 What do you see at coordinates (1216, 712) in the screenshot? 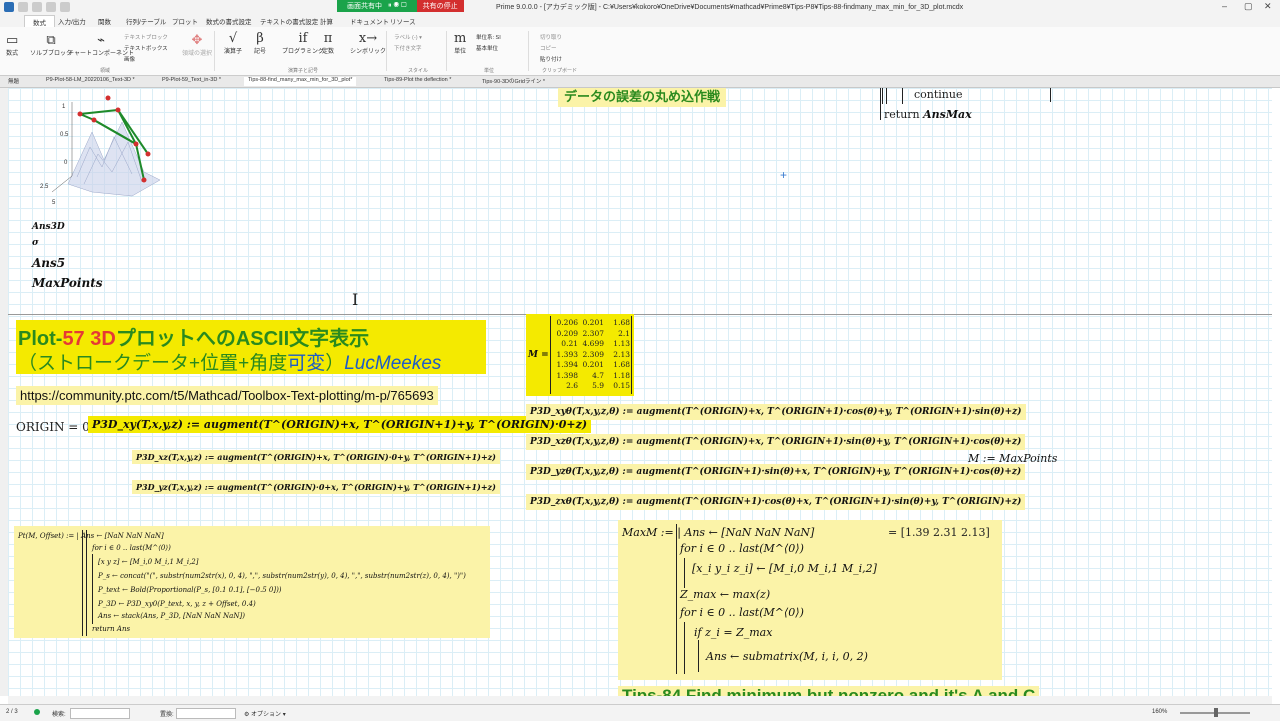
I see `zoom-slider-thumb` at bounding box center [1216, 712].